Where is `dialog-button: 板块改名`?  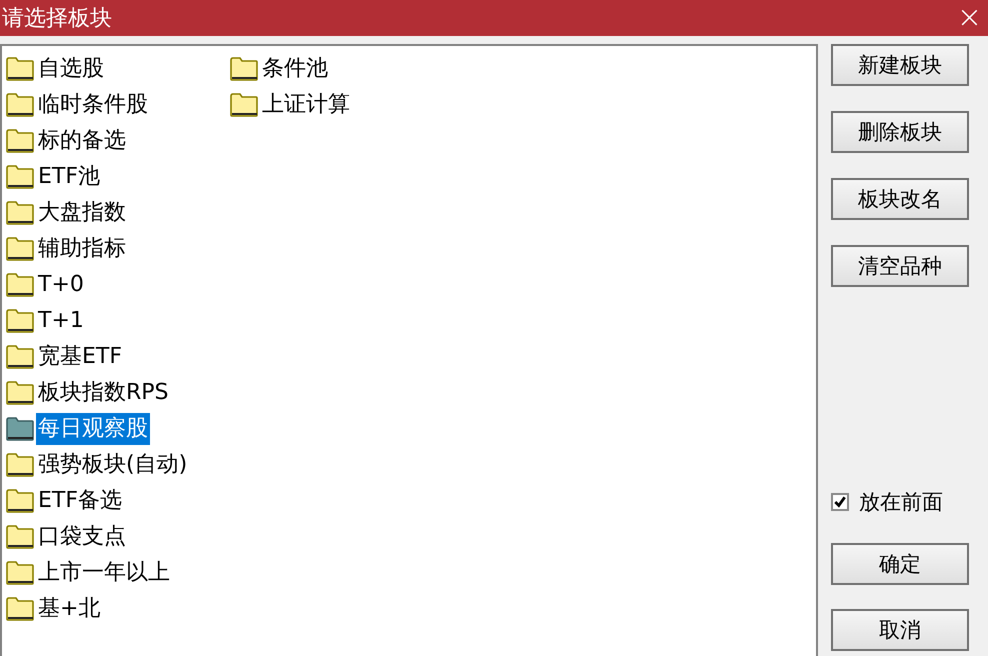 dialog-button: 板块改名 is located at coordinates (900, 199).